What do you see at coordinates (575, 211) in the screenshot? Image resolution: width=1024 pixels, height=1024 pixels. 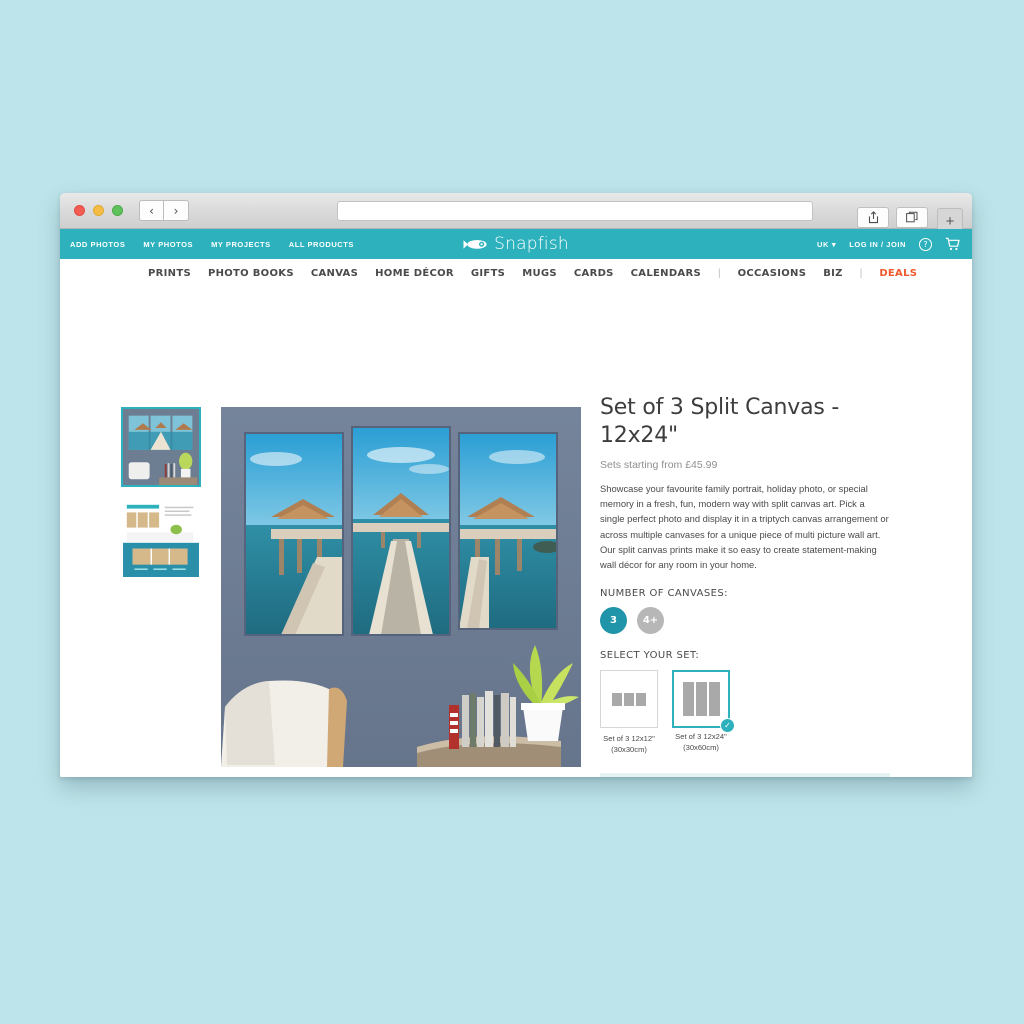 I see `address-bar-input` at bounding box center [575, 211].